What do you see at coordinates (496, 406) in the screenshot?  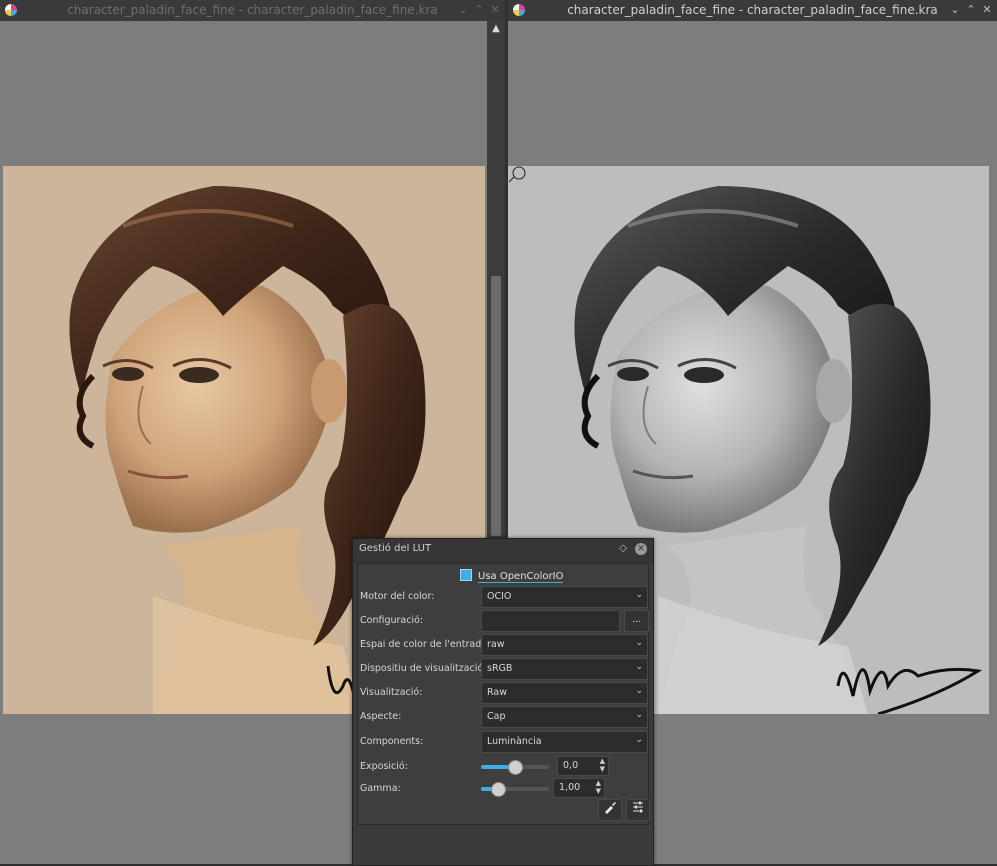 I see `scrollbar-thumb` at bounding box center [496, 406].